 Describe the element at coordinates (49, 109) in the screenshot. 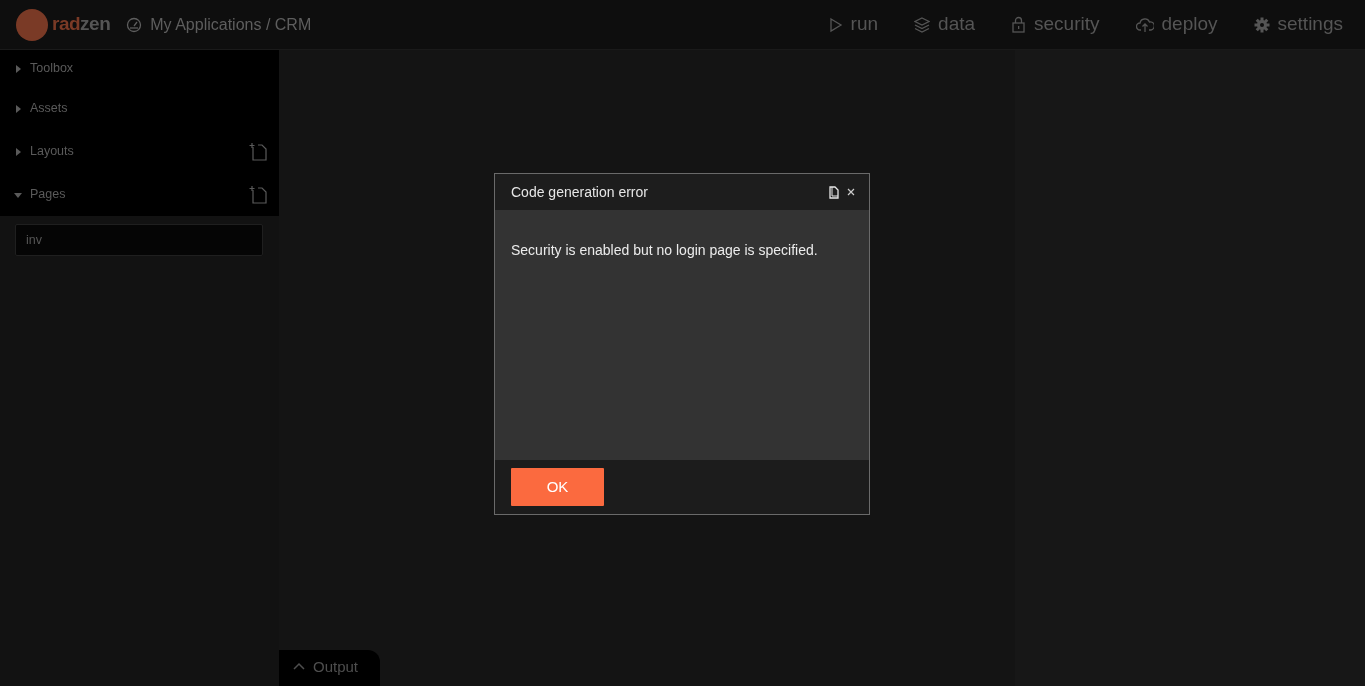

I see `section-label: Assets` at that location.